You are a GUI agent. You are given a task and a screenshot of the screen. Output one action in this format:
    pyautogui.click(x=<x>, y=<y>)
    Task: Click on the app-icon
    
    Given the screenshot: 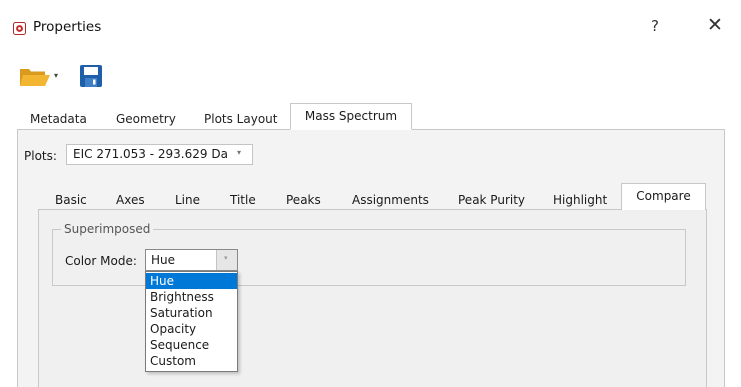 What is the action you would take?
    pyautogui.click(x=19, y=28)
    